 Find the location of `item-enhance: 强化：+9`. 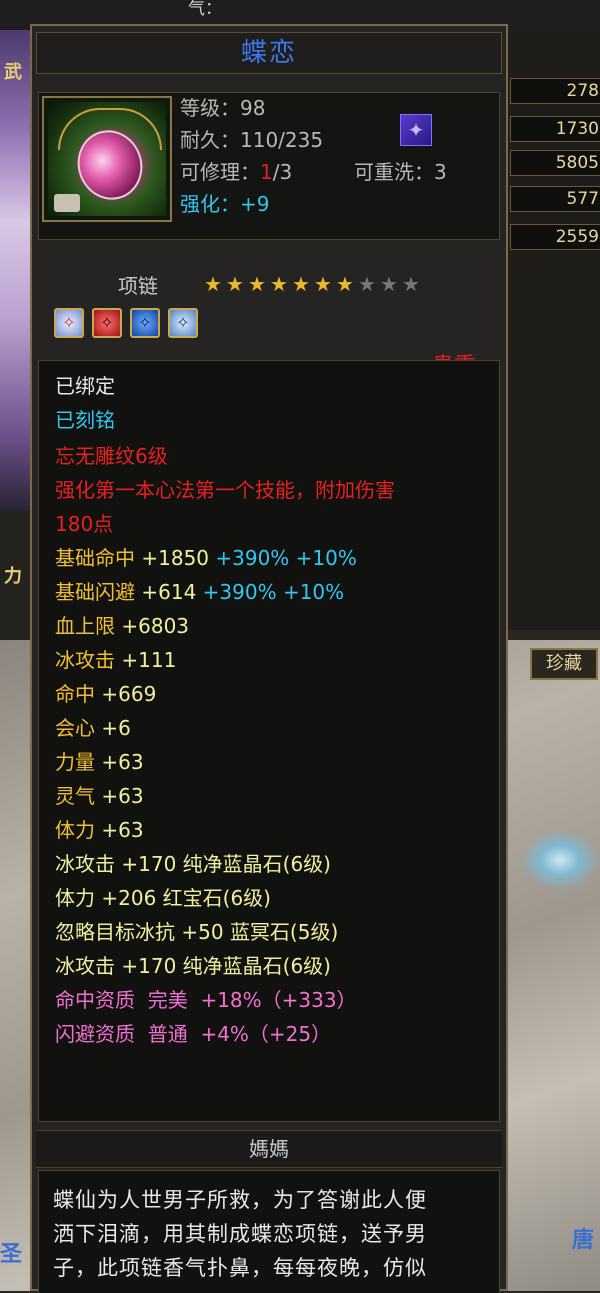

item-enhance: 强化：+9 is located at coordinates (225, 204).